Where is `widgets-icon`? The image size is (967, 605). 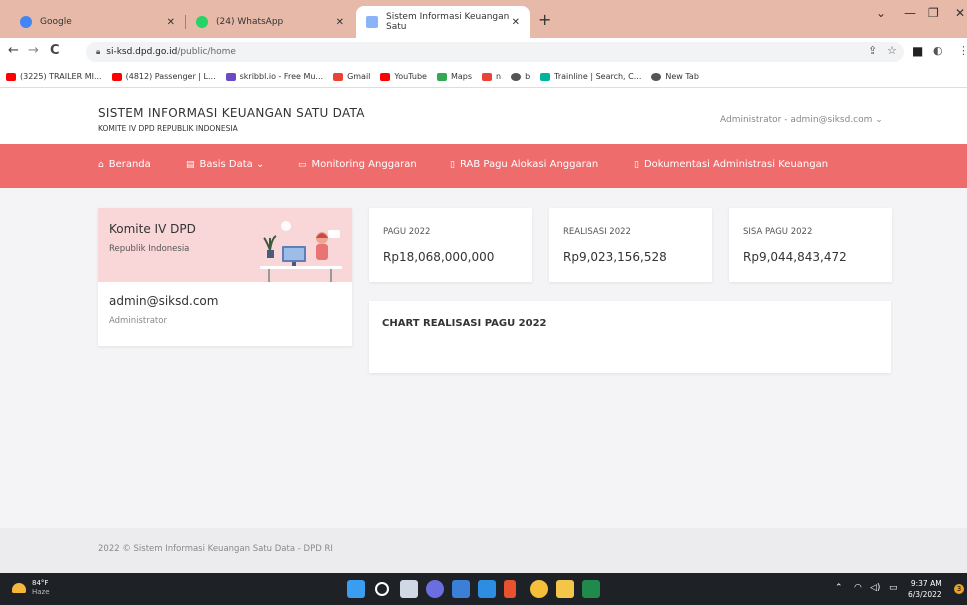 widgets-icon is located at coordinates (461, 589).